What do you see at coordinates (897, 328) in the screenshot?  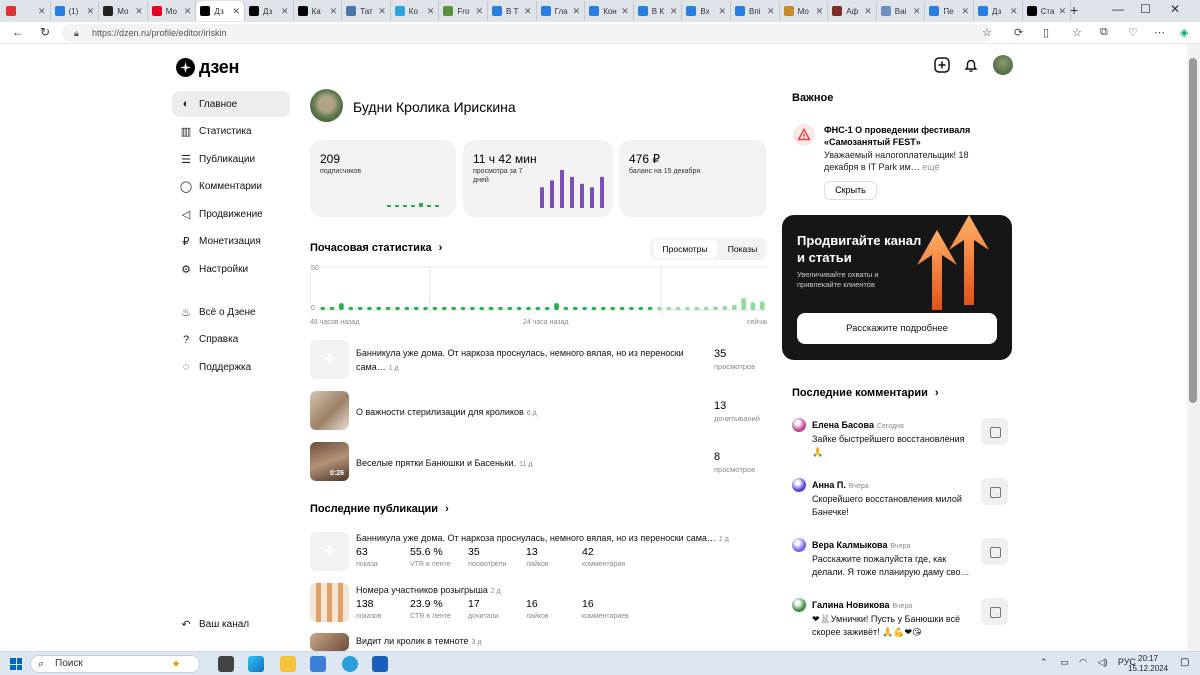 I see `promo-learn-more-button: Расскажите подробнее` at bounding box center [897, 328].